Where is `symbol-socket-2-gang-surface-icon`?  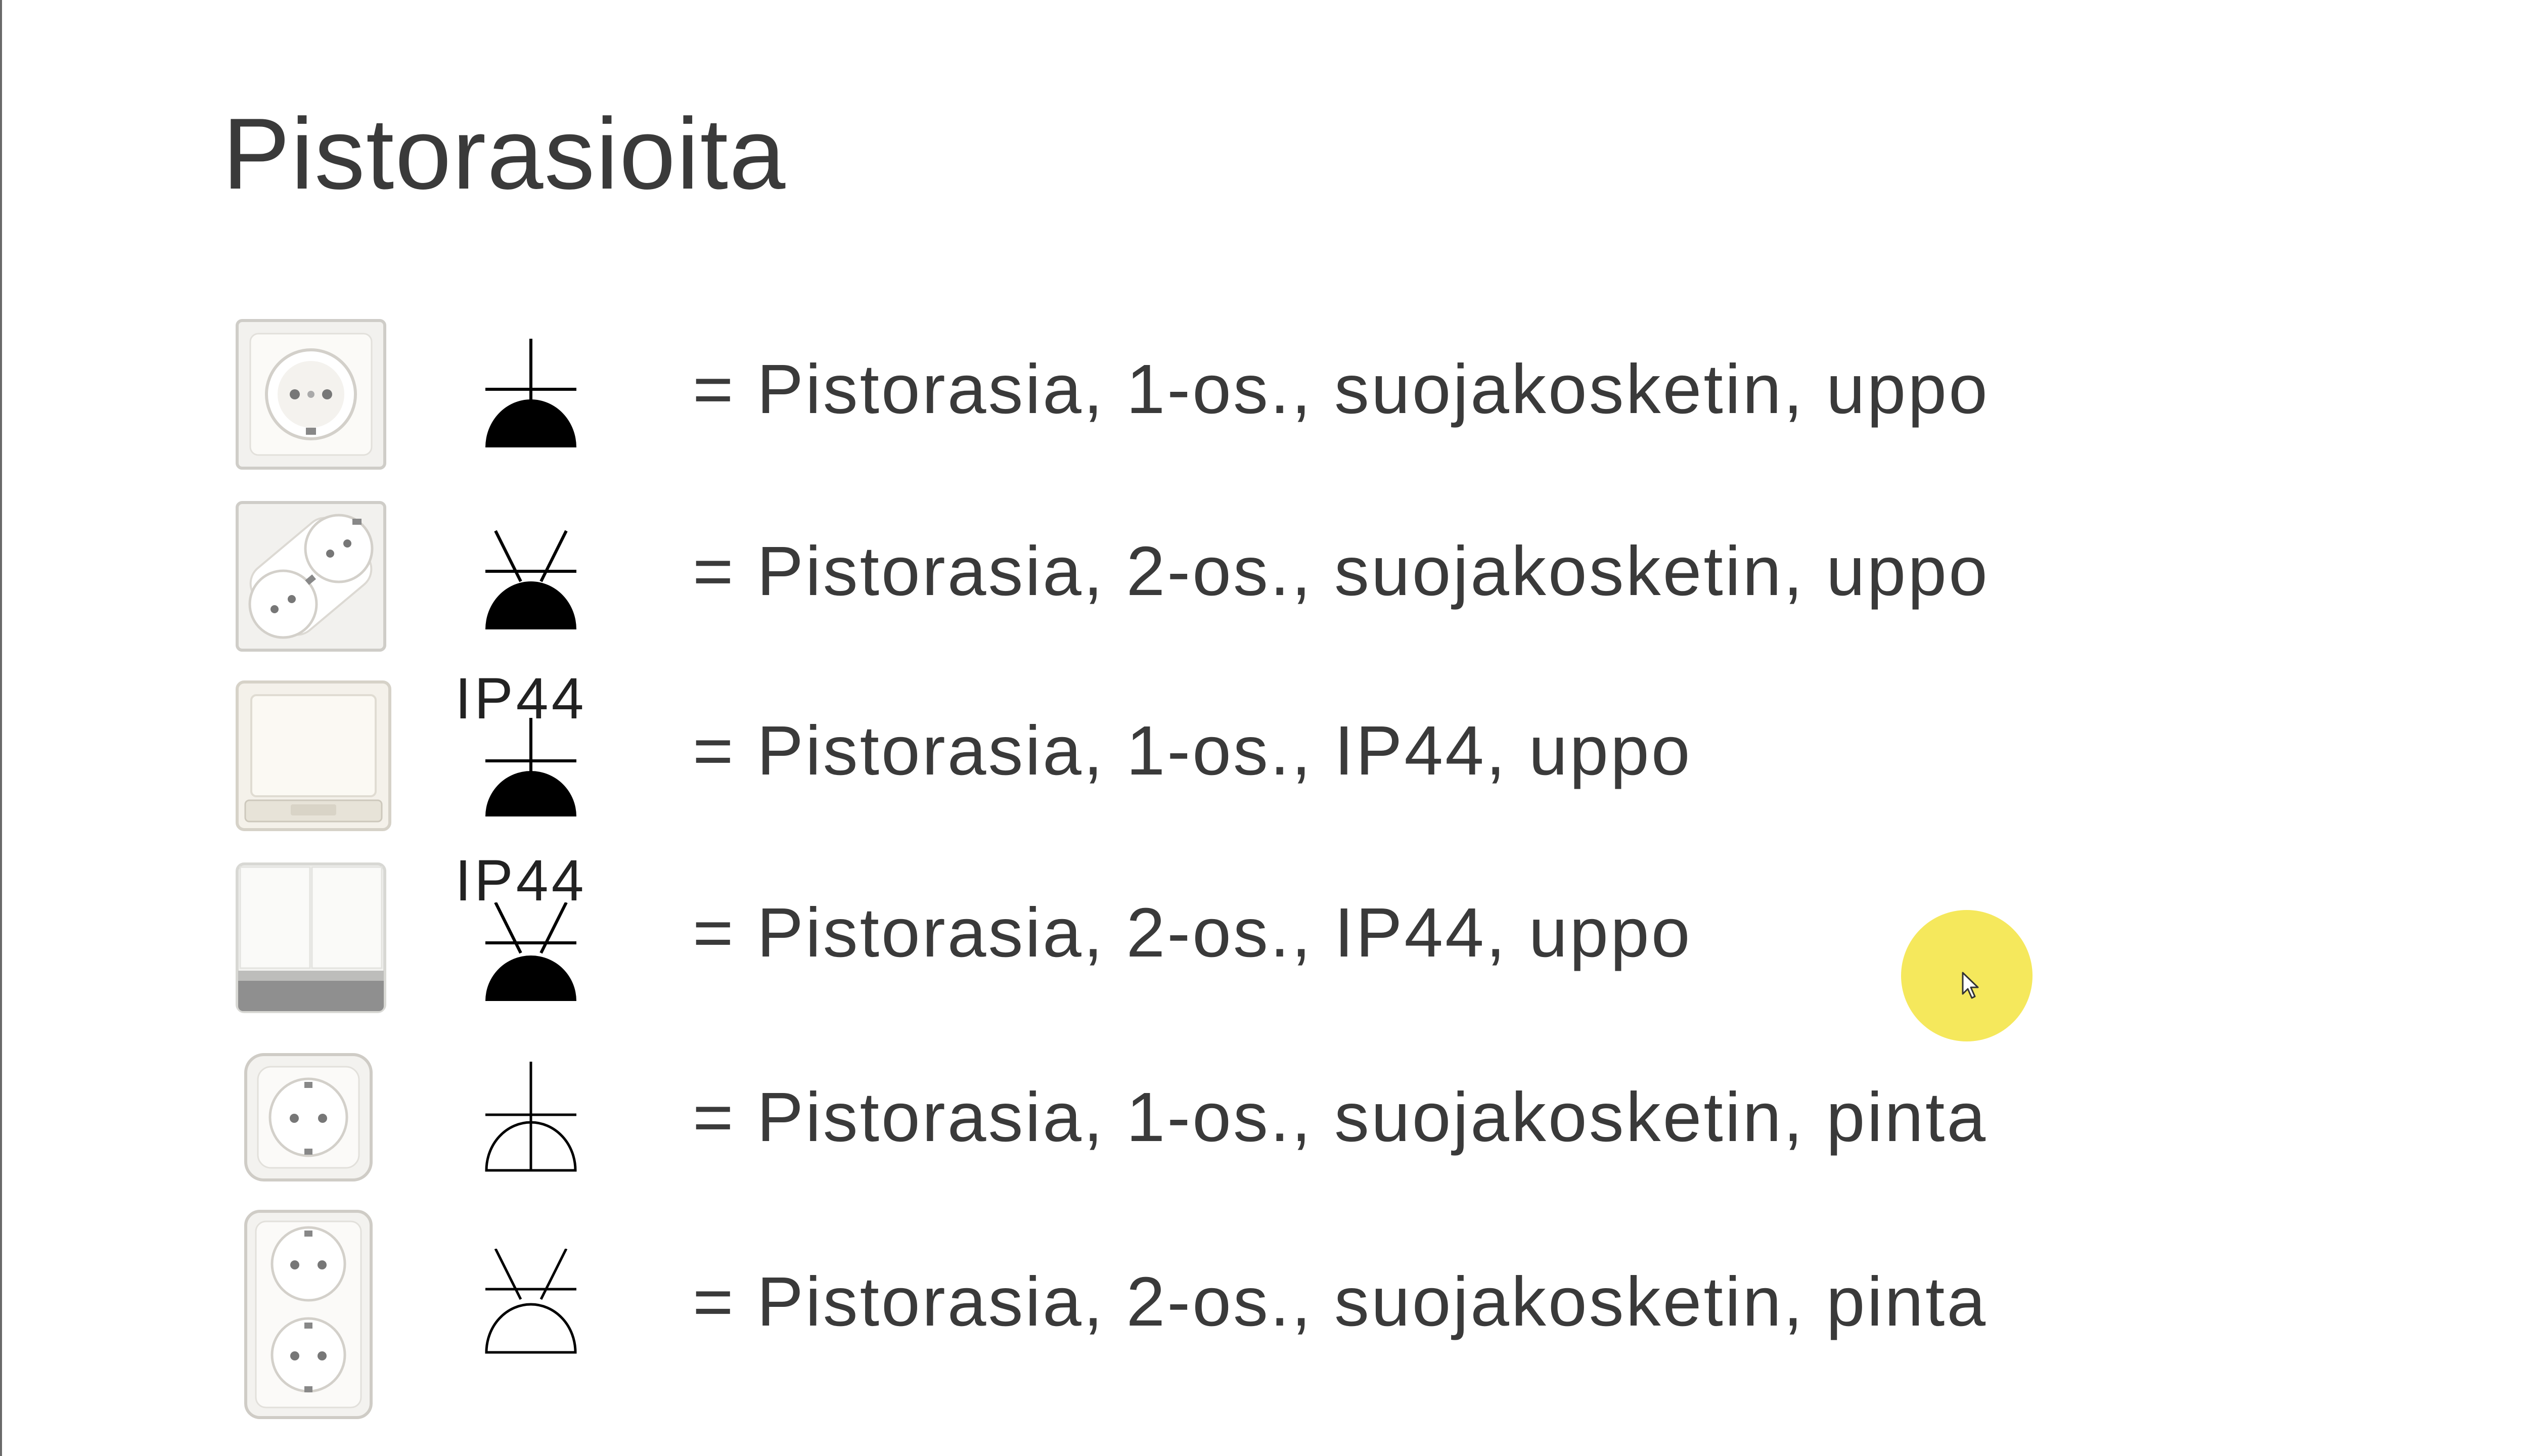 symbol-socket-2-gang-surface-icon is located at coordinates (531, 1301).